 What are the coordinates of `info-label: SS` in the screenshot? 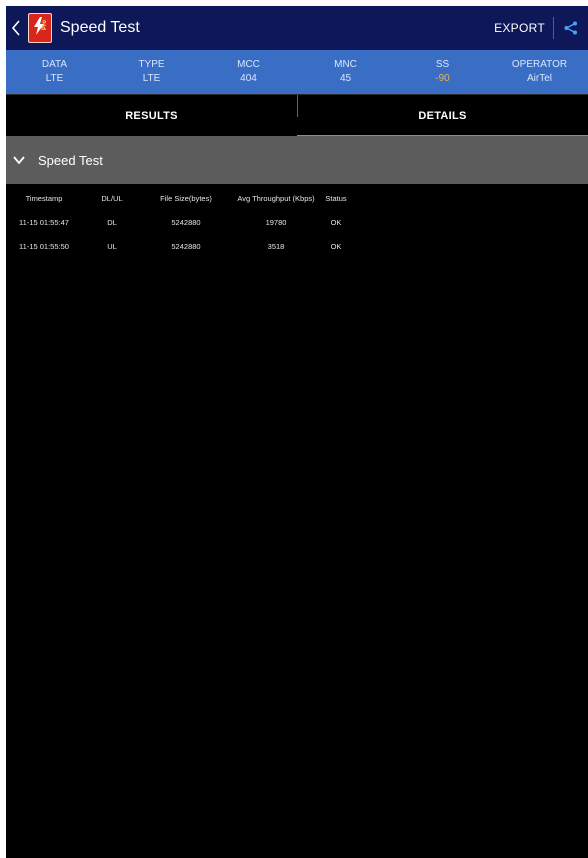 It's located at (442, 64).